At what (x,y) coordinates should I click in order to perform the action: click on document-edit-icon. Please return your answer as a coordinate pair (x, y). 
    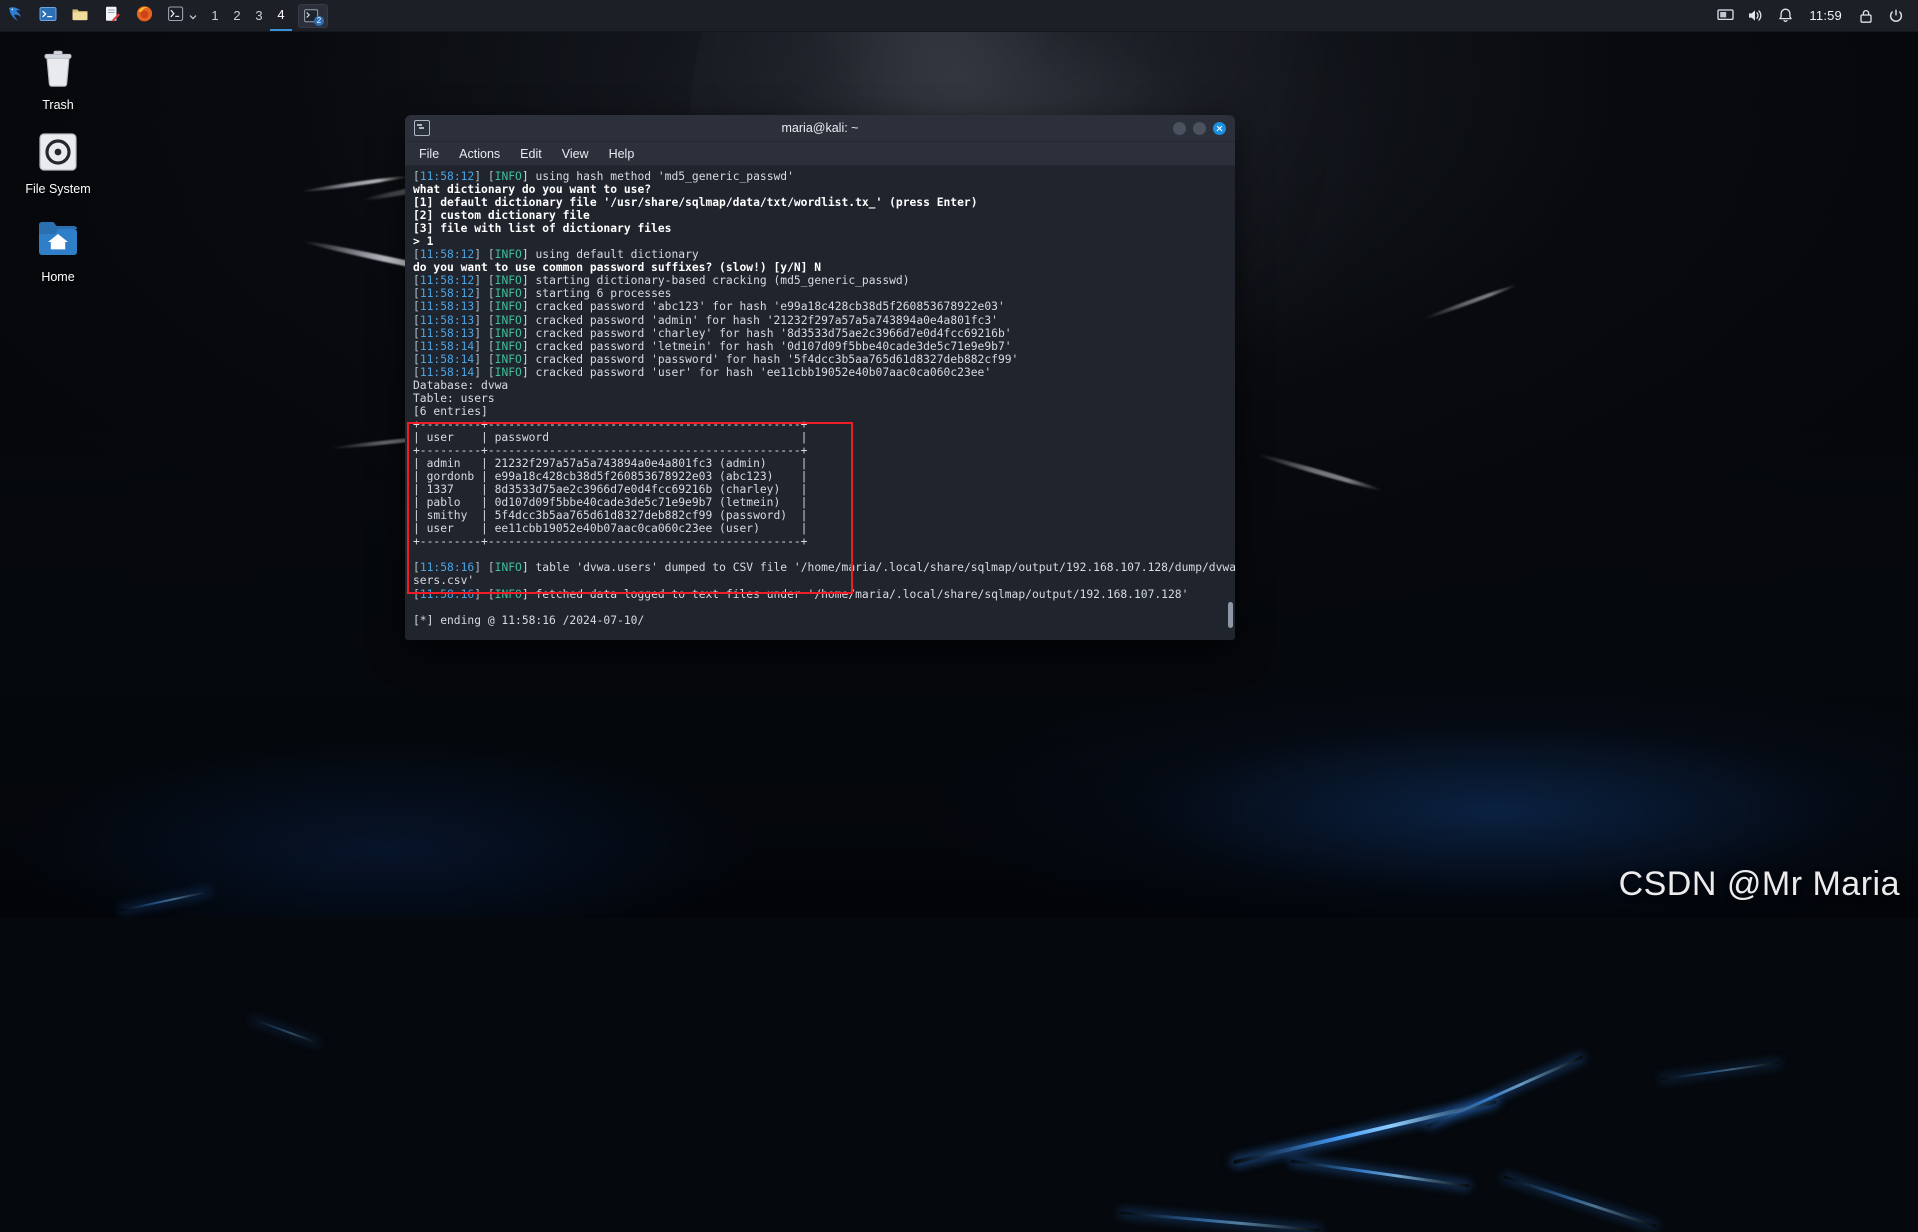
    Looking at the image, I should click on (112, 16).